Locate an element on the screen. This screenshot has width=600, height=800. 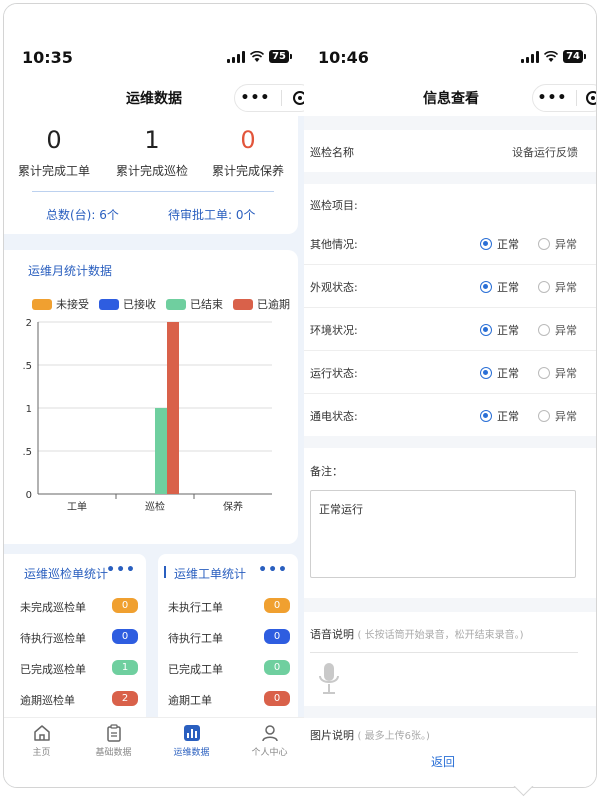
pending-value: 0个 is located at coordinates (245, 215).